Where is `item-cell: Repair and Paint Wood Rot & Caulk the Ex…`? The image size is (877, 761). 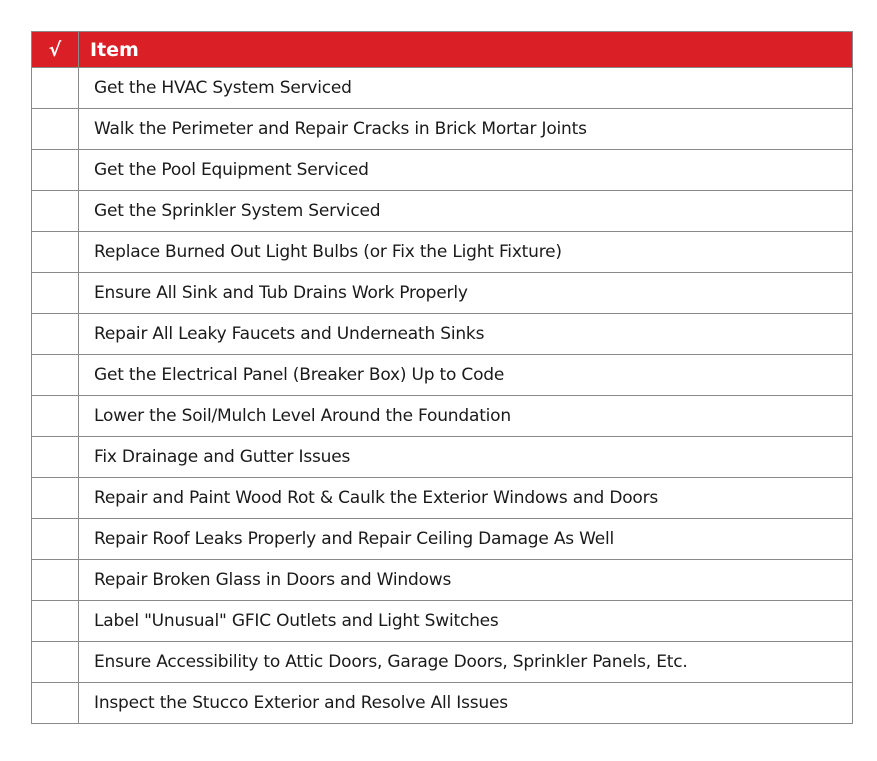
item-cell: Repair and Paint Wood Rot & Caulk the Ex… is located at coordinates (465, 498).